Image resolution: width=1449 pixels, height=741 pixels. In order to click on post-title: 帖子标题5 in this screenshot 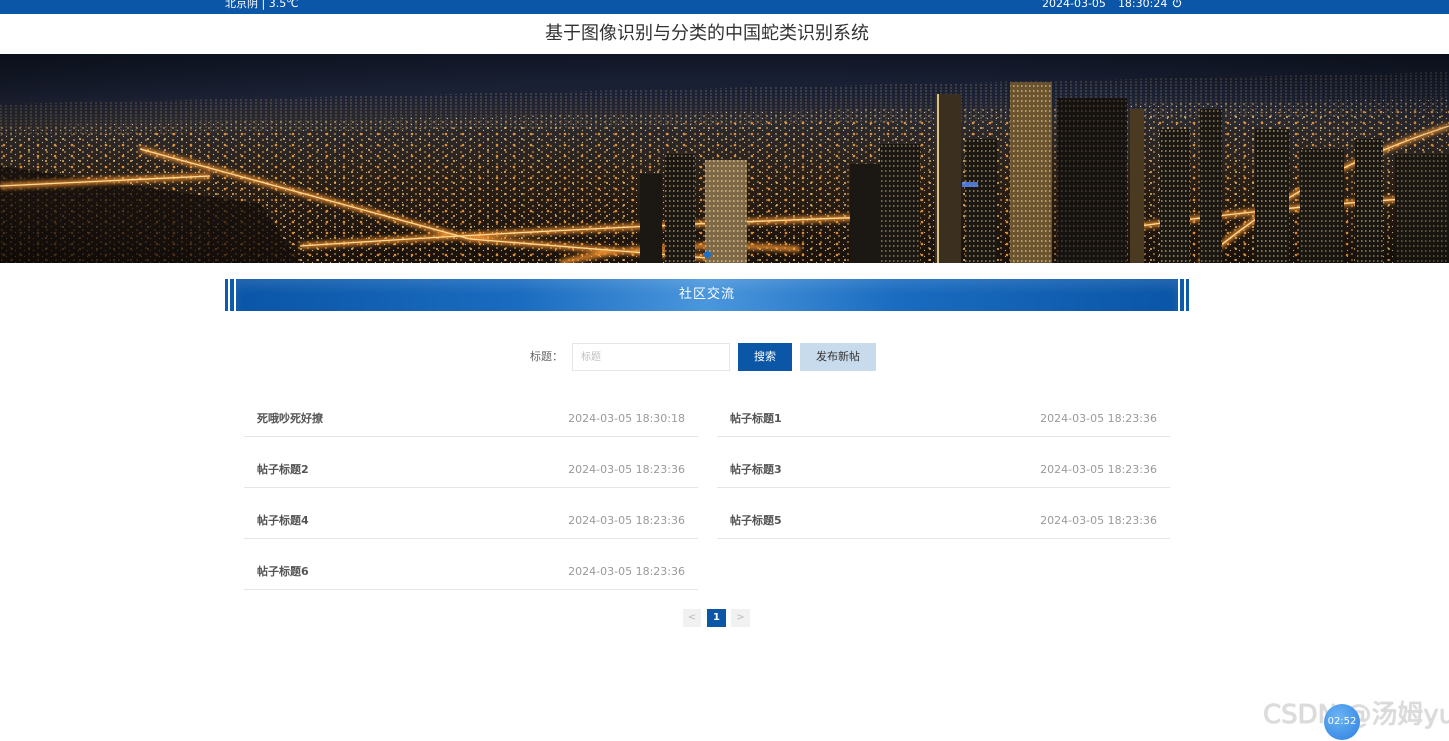, I will do `click(756, 521)`.